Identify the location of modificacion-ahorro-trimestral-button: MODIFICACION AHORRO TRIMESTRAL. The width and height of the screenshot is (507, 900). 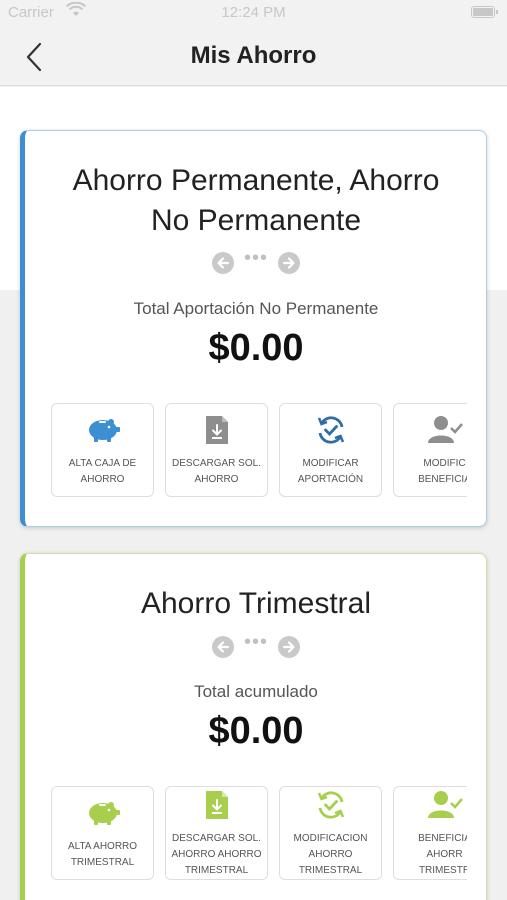
(330, 833).